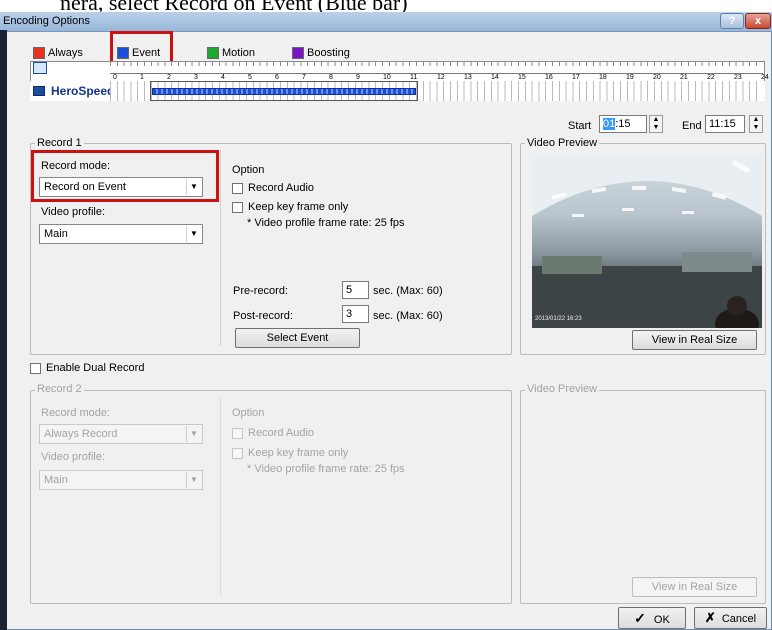  What do you see at coordinates (297, 338) in the screenshot?
I see `select-event-button: Select Event` at bounding box center [297, 338].